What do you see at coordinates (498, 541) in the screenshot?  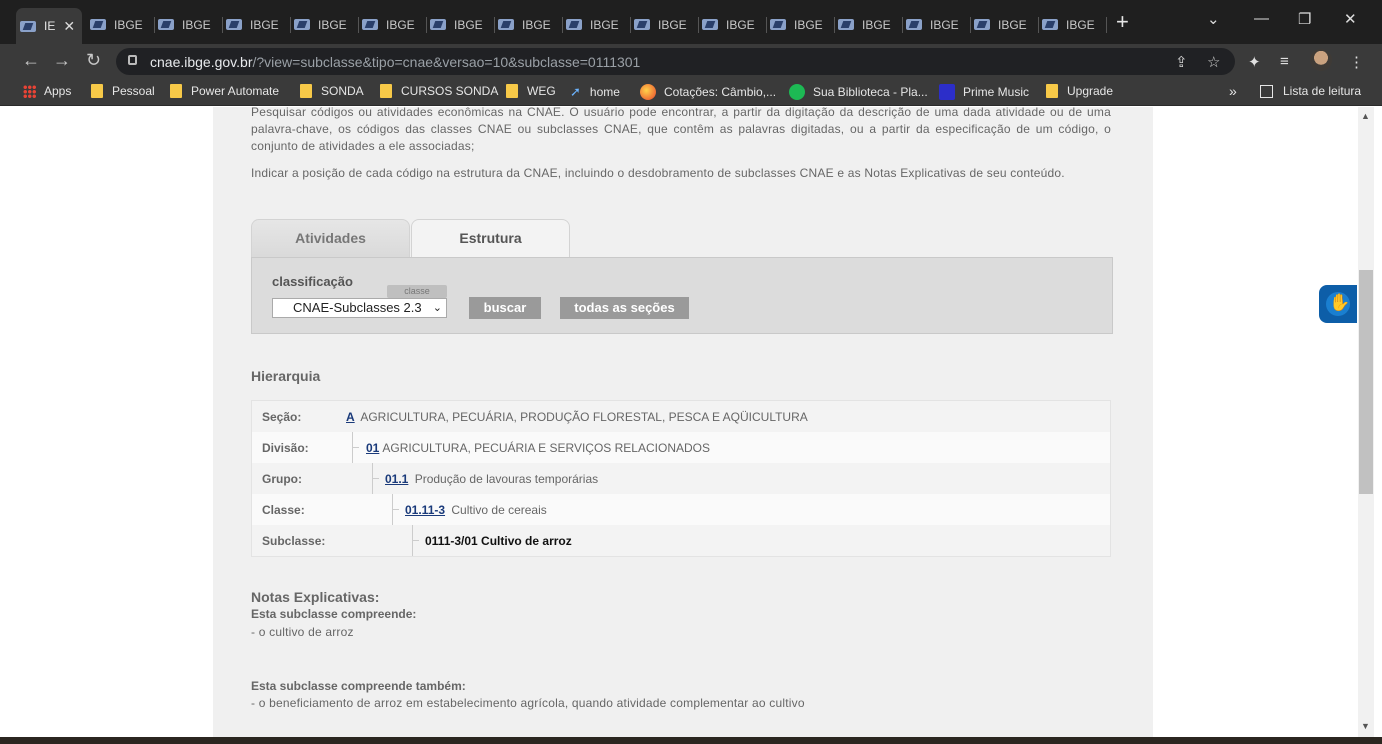 I see `subclasse-value: 0111-3/01 Cultivo de arroz` at bounding box center [498, 541].